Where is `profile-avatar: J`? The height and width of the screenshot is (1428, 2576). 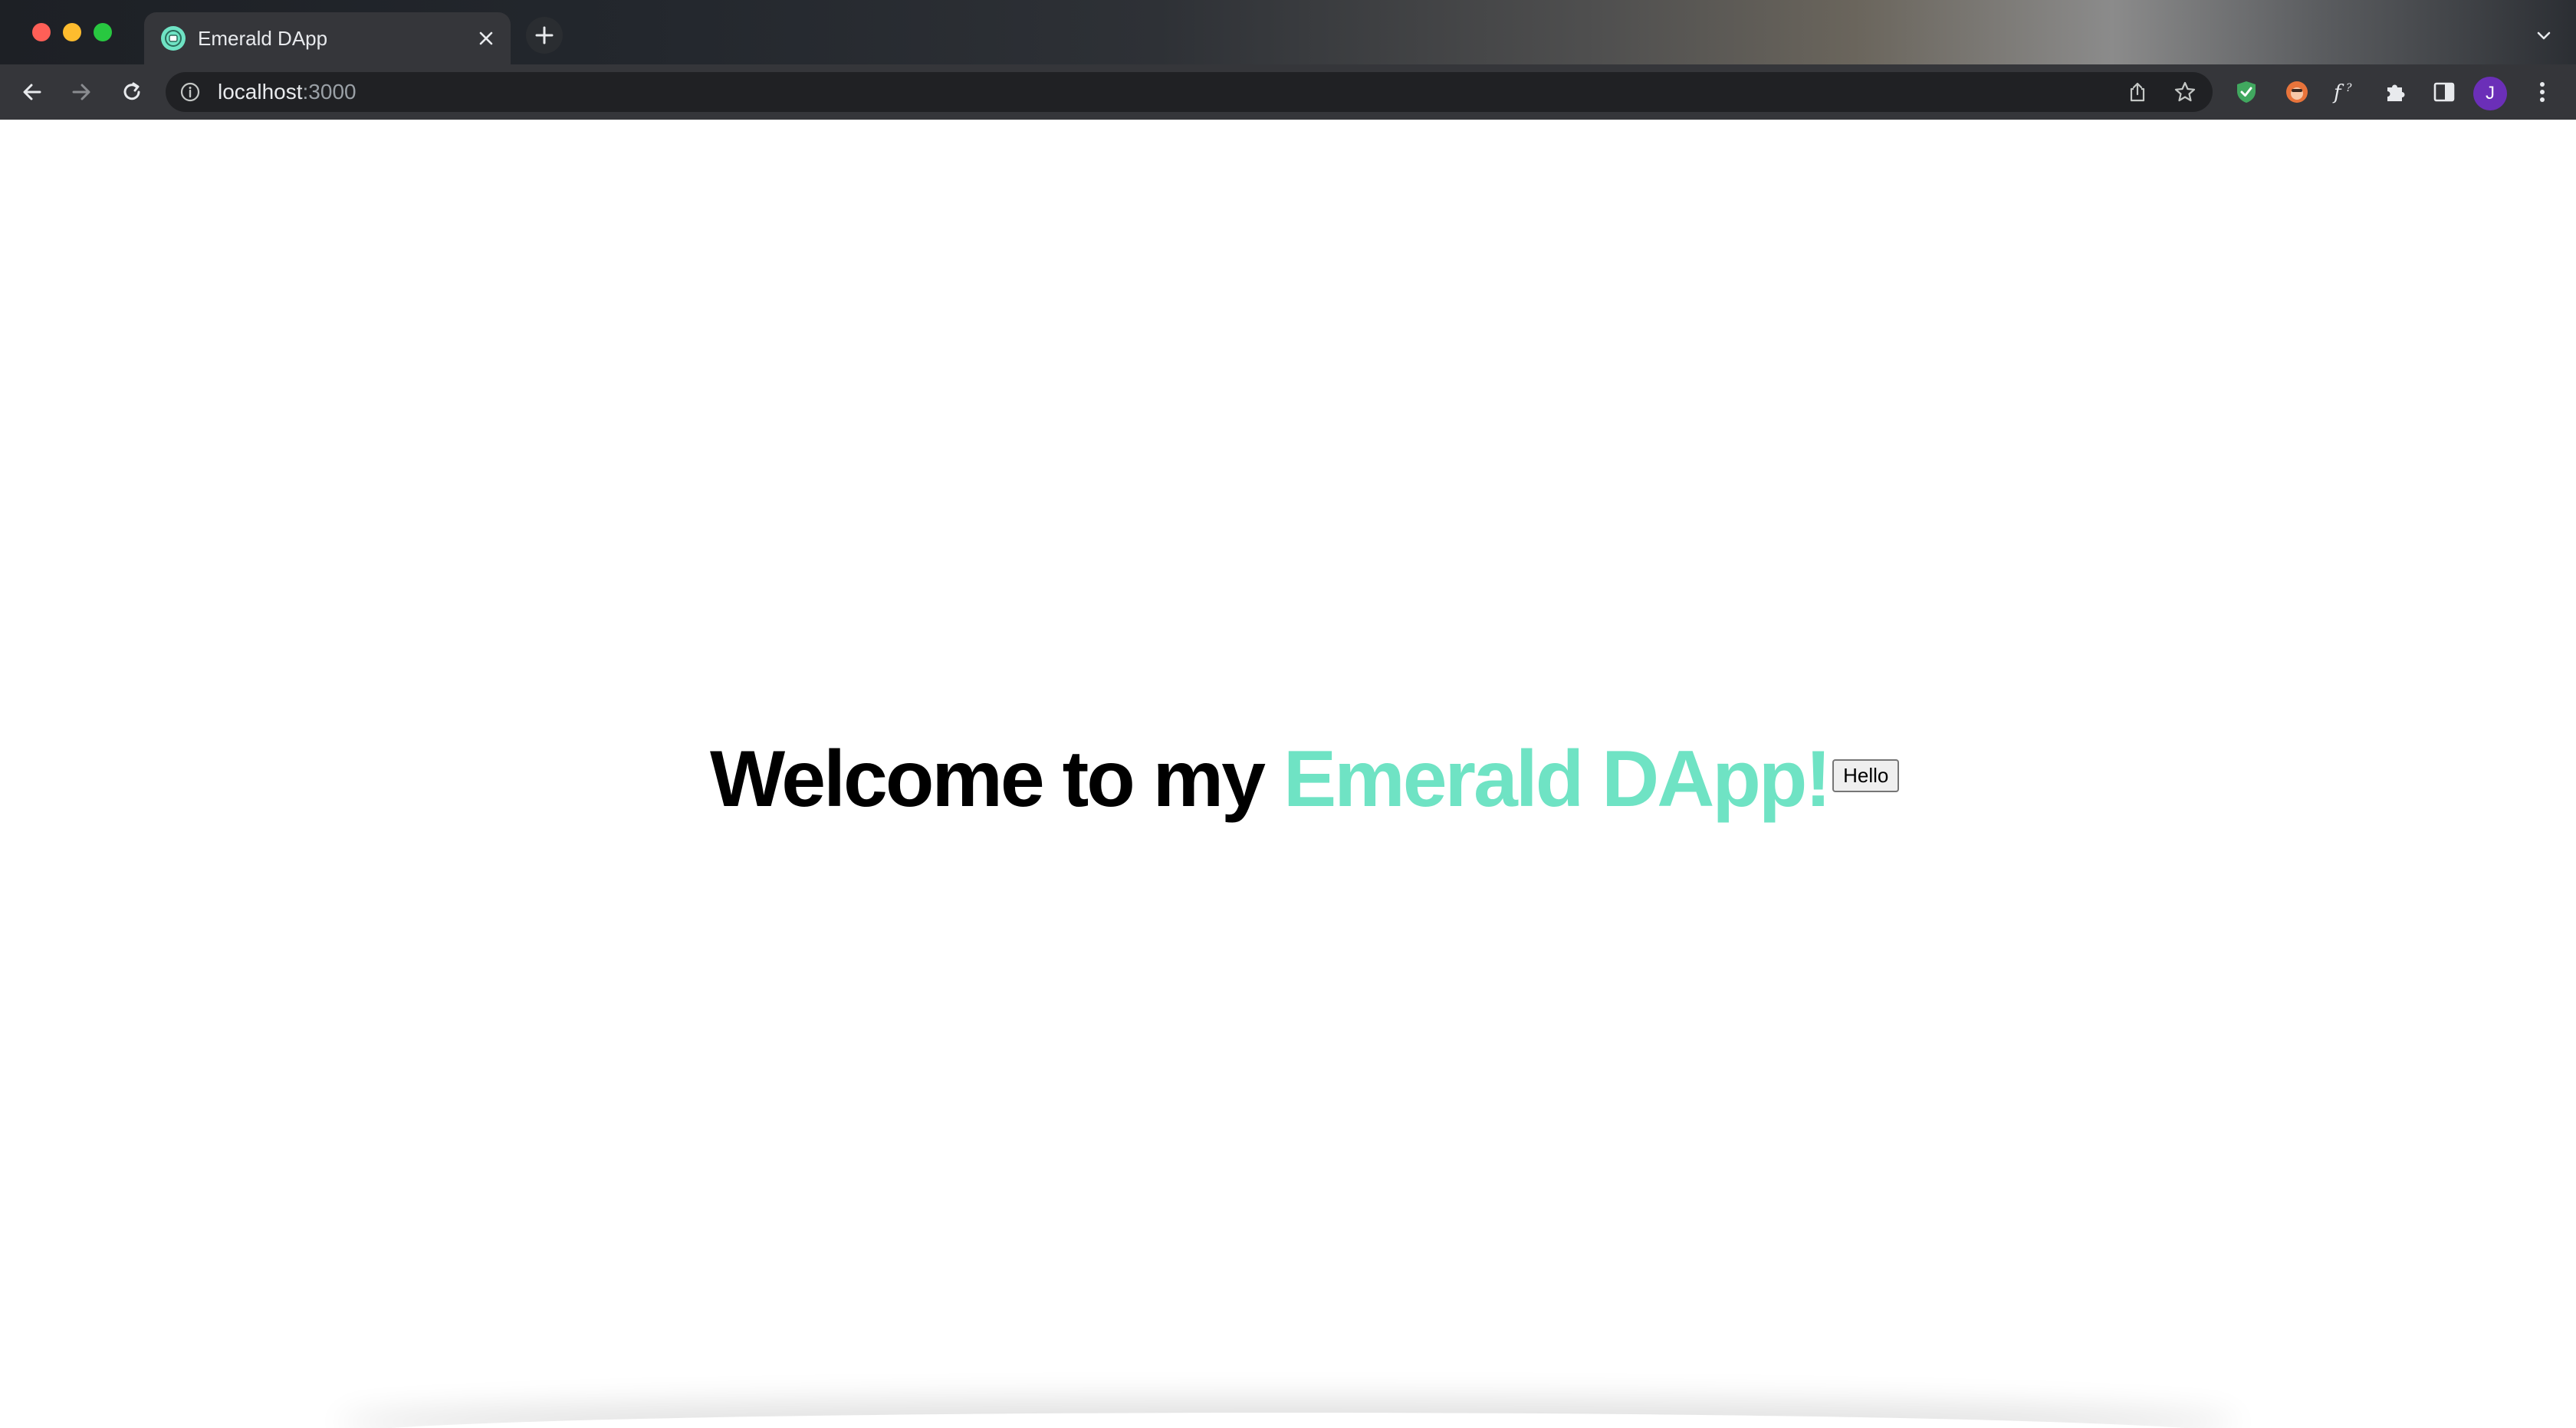 profile-avatar: J is located at coordinates (2490, 93).